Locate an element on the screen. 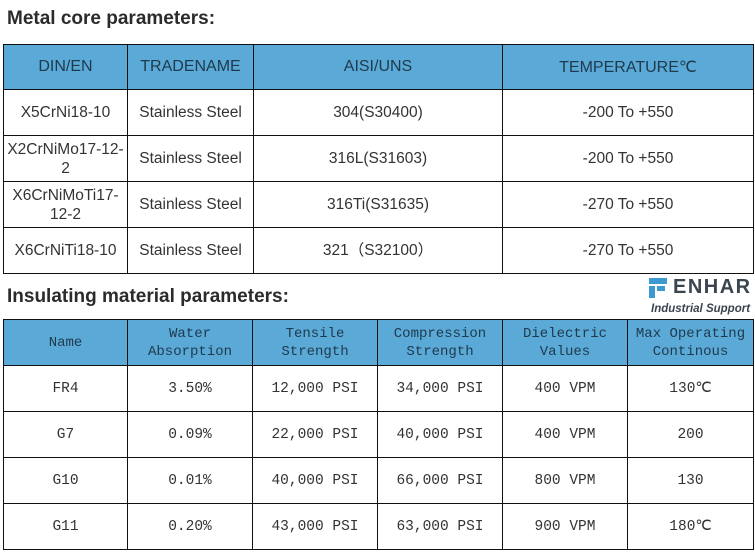 This screenshot has height=553, width=755. header-line: Max Operating is located at coordinates (690, 333).